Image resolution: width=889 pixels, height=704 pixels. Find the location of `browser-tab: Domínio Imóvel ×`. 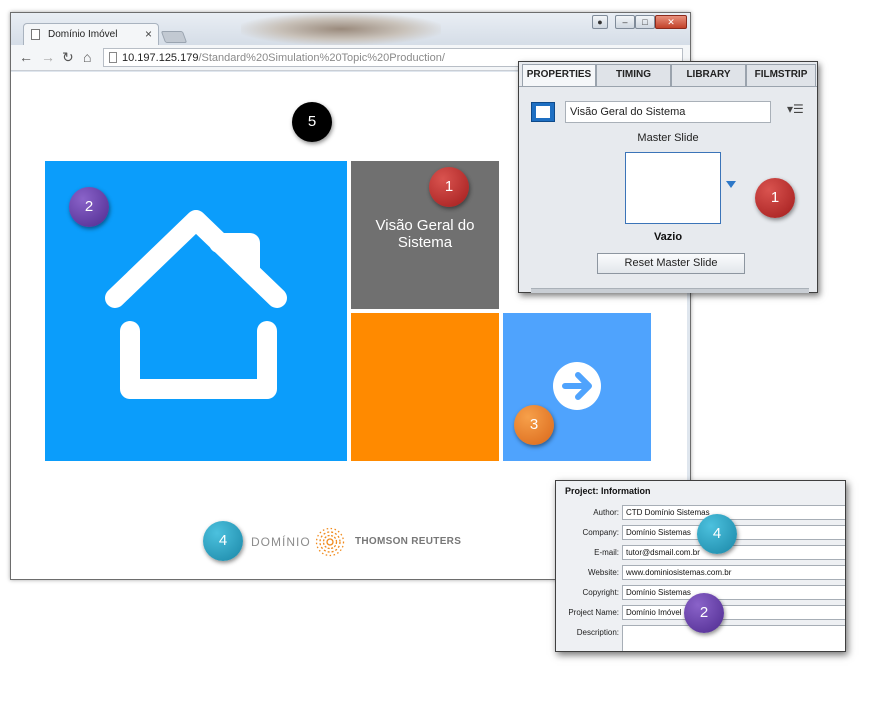

browser-tab: Domínio Imóvel × is located at coordinates (91, 34).